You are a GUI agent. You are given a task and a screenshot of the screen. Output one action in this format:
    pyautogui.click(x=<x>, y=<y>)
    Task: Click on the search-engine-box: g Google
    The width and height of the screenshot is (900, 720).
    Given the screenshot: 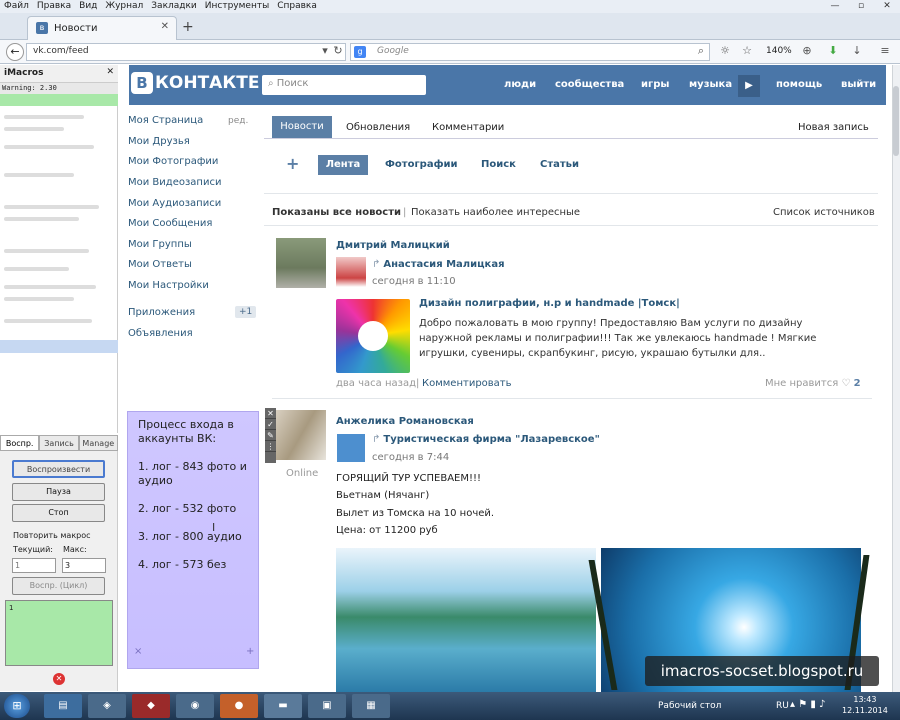 What is the action you would take?
    pyautogui.click(x=530, y=52)
    